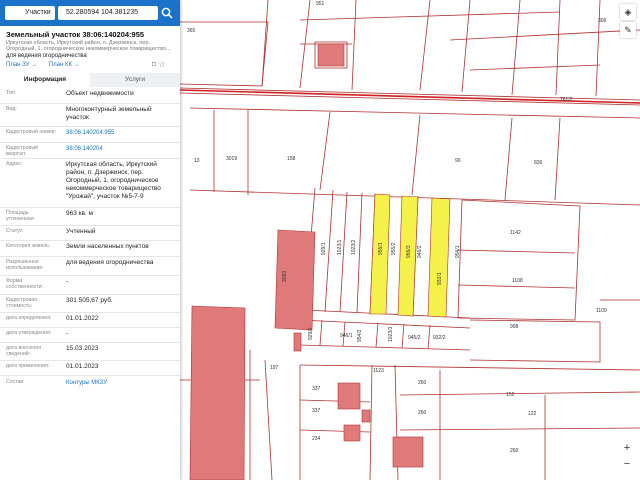 This screenshot has height=480, width=640. I want to click on parcel-purpose: для ведения огородничества, so click(46, 56).